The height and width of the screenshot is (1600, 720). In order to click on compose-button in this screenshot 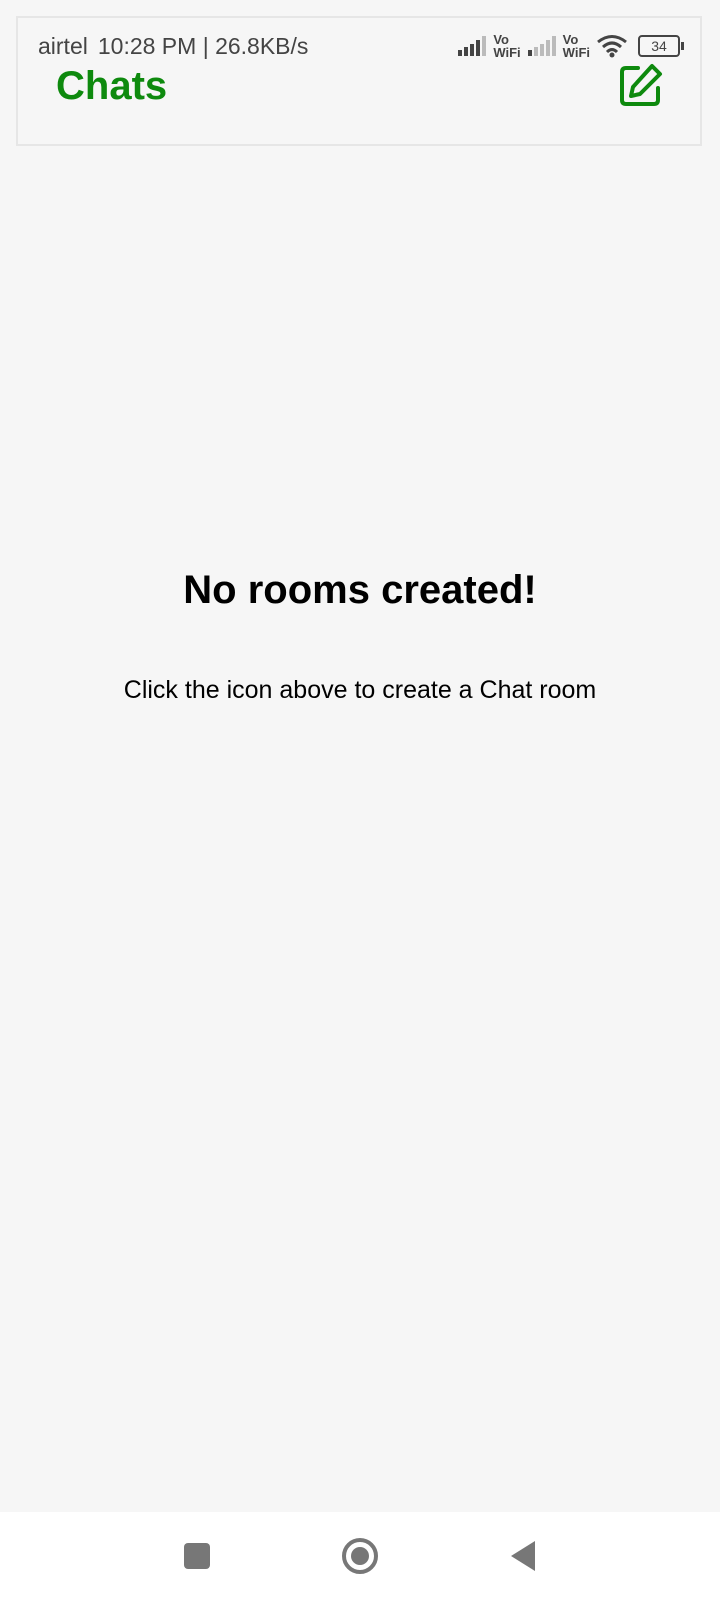, I will do `click(641, 85)`.